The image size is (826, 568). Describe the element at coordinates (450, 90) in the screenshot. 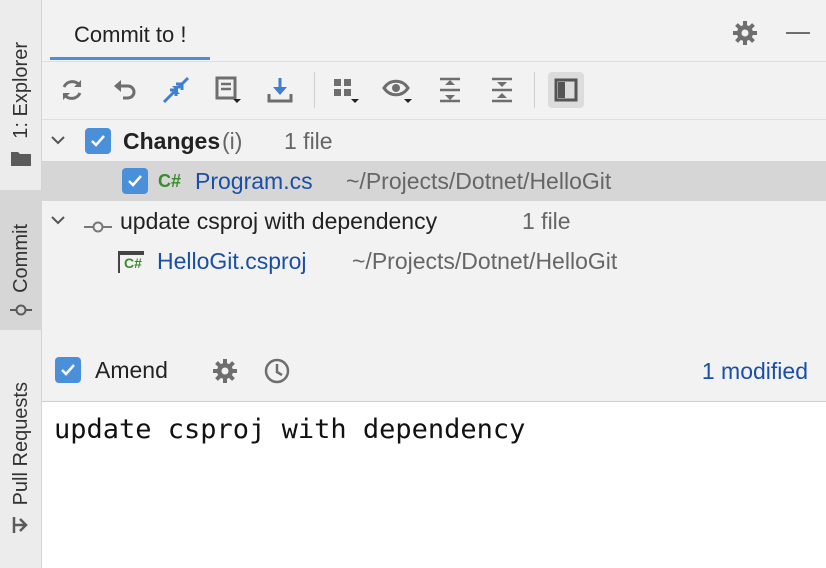

I see `expand-all-icon` at that location.